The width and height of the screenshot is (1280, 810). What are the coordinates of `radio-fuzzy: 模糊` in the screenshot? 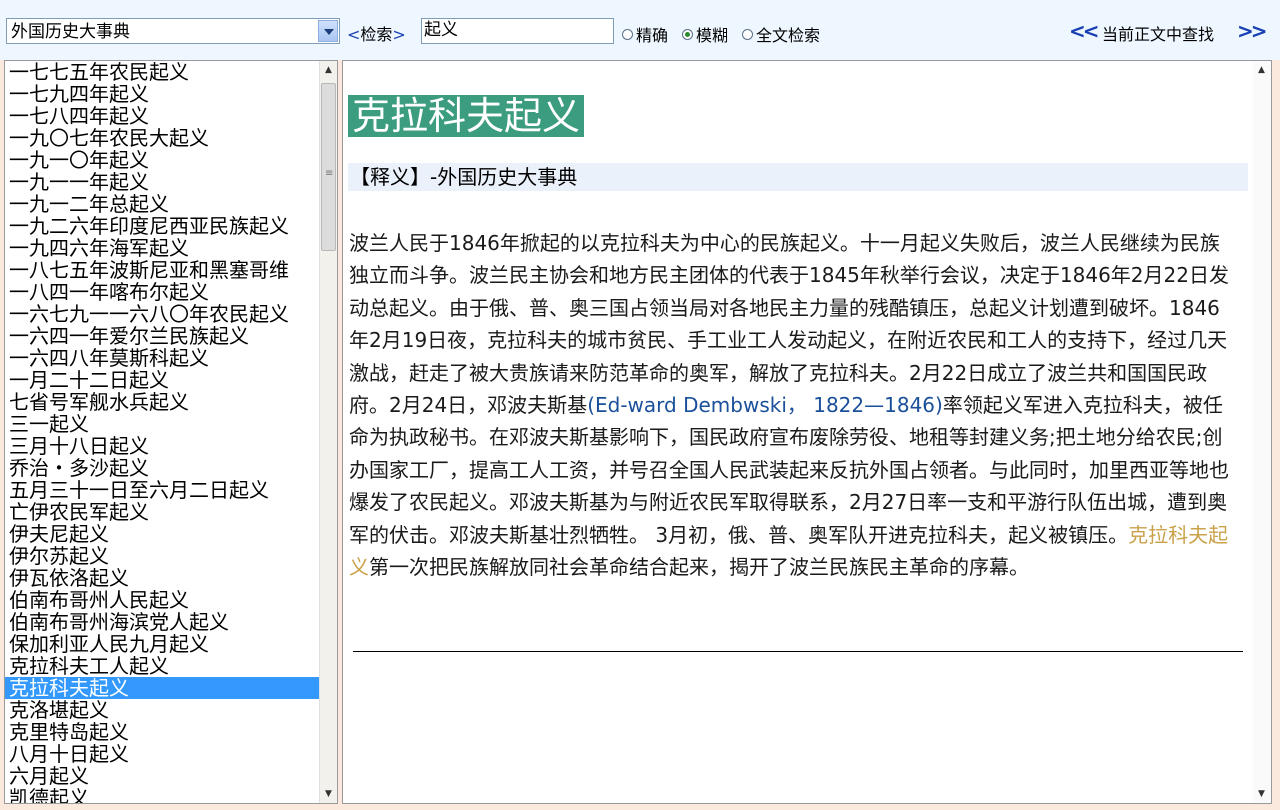 It's located at (705, 34).